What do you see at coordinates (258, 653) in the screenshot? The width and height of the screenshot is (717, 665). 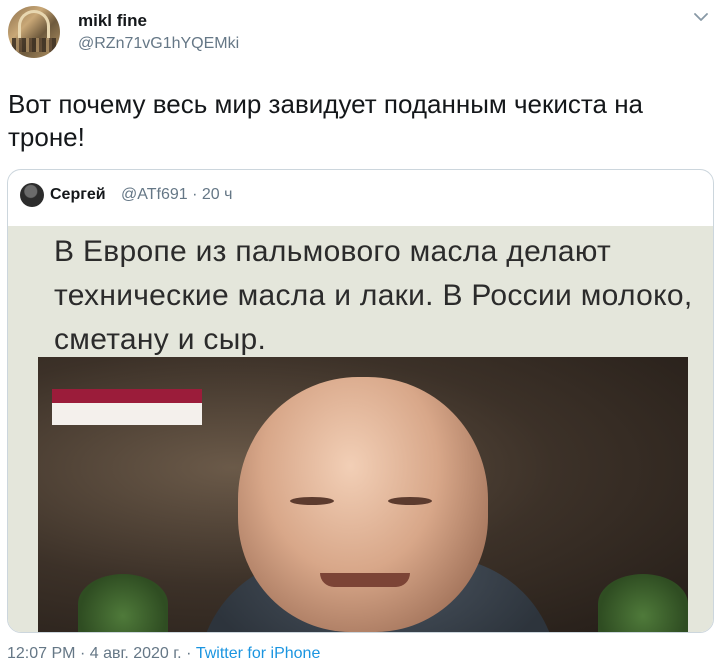 I see `tweet-source-link: Twitter for iPhone` at bounding box center [258, 653].